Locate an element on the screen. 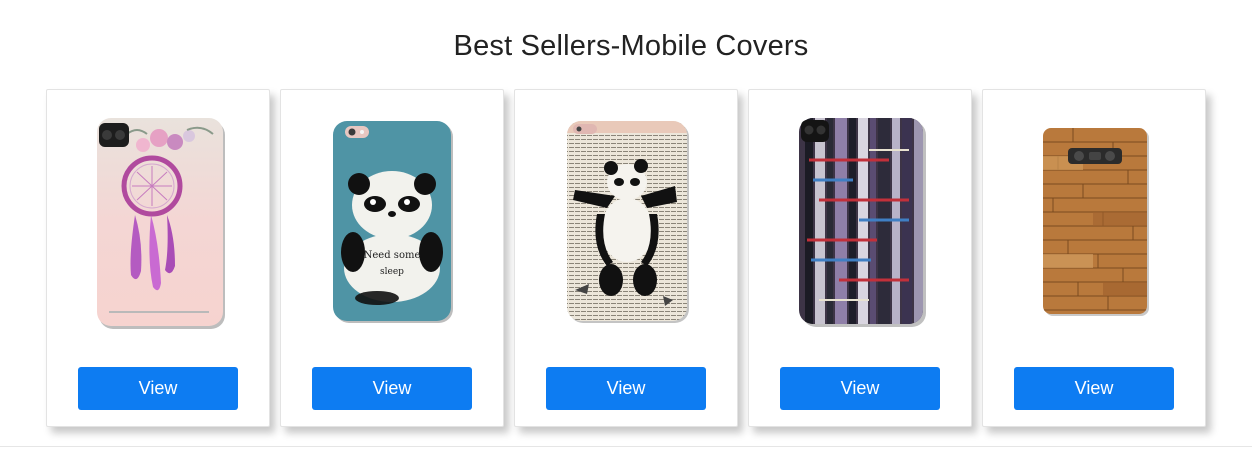 This screenshot has height=450, width=1252. section-divider is located at coordinates (626, 446).